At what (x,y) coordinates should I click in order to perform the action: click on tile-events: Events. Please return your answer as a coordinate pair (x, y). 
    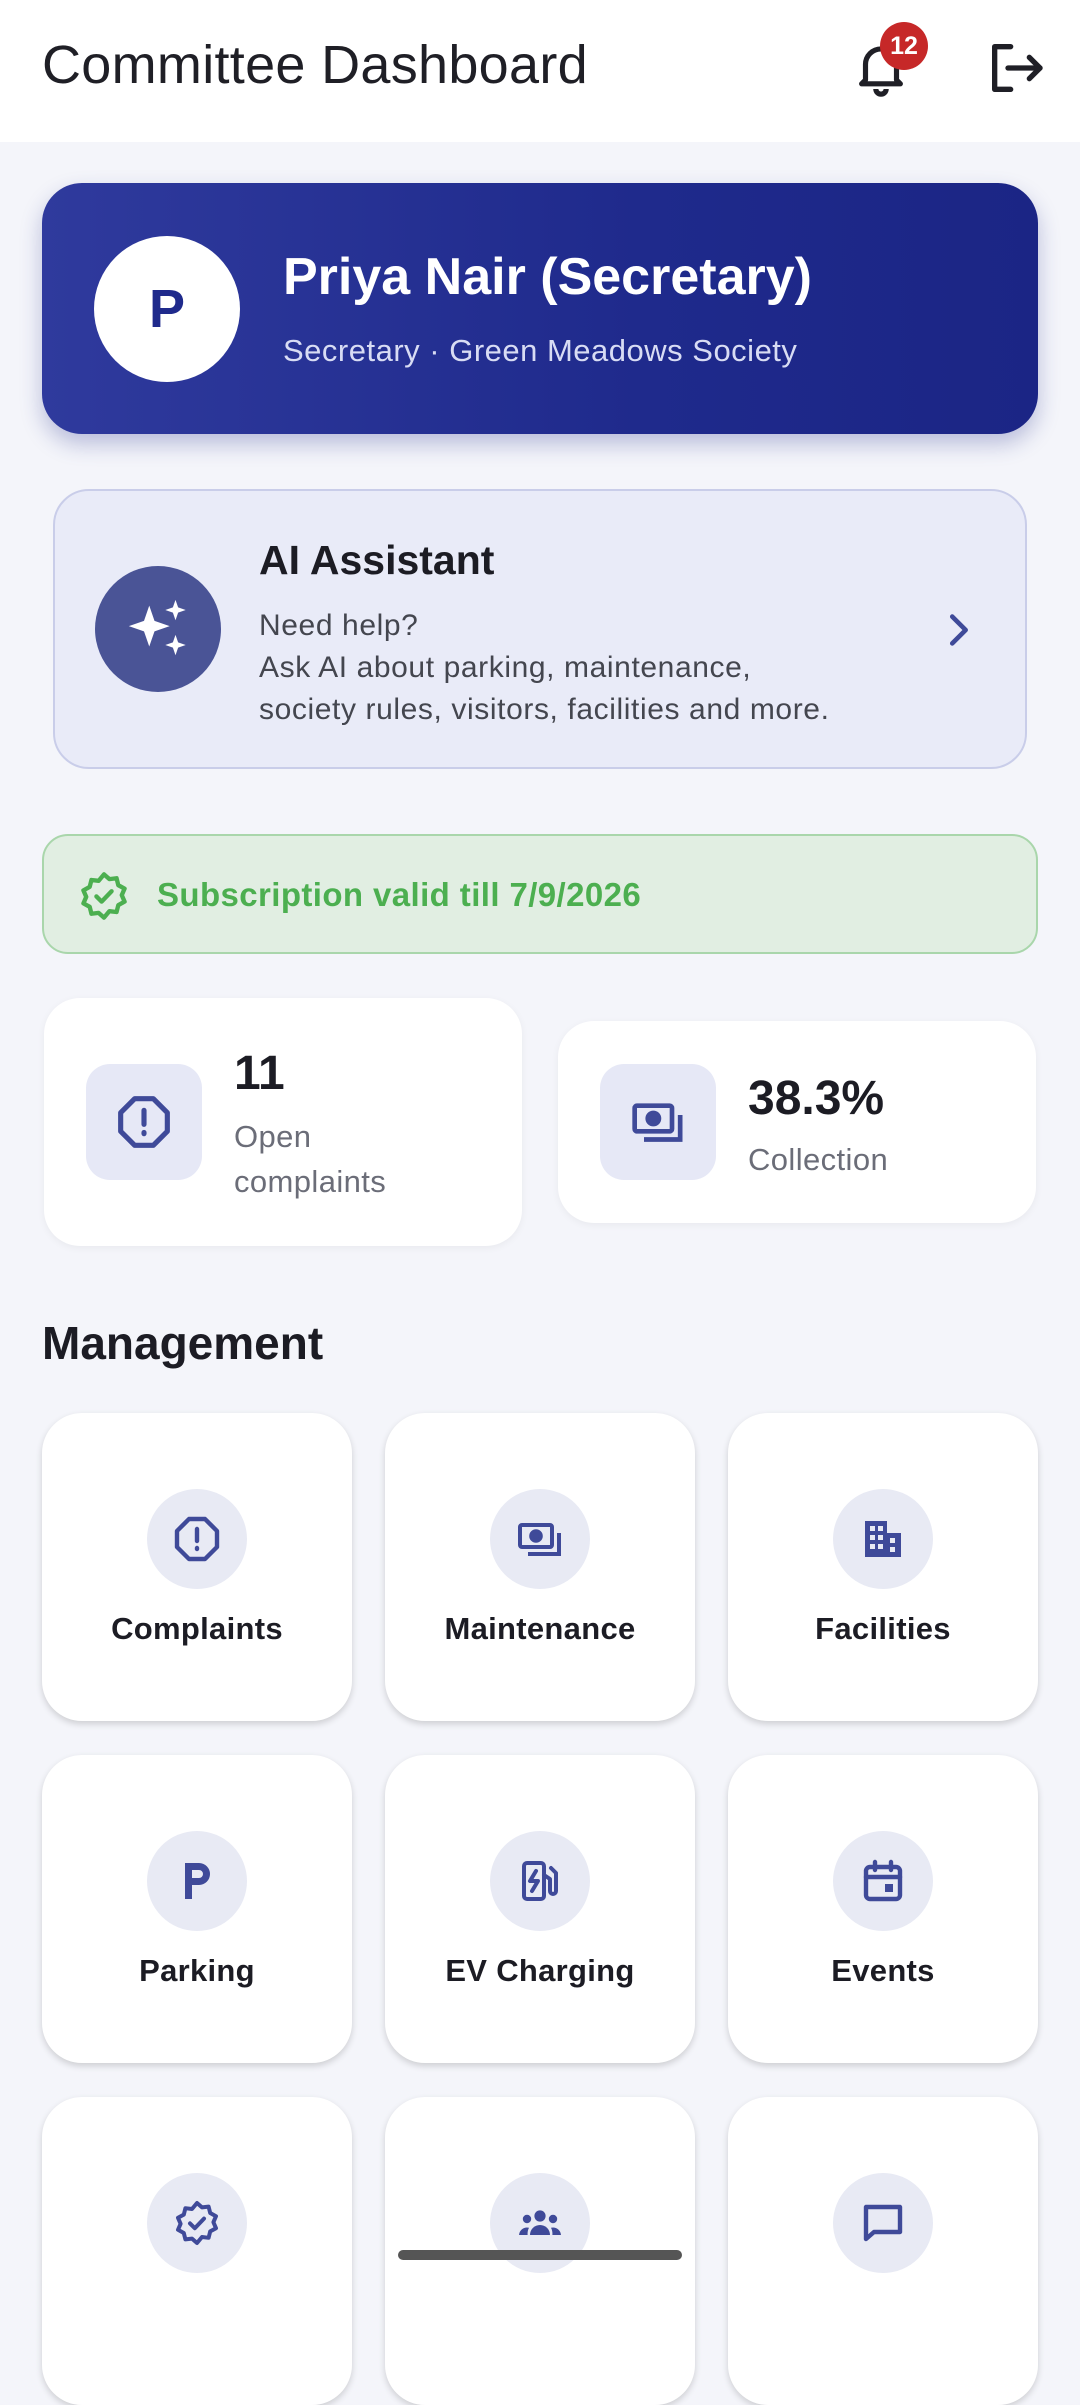
    Looking at the image, I should click on (883, 1909).